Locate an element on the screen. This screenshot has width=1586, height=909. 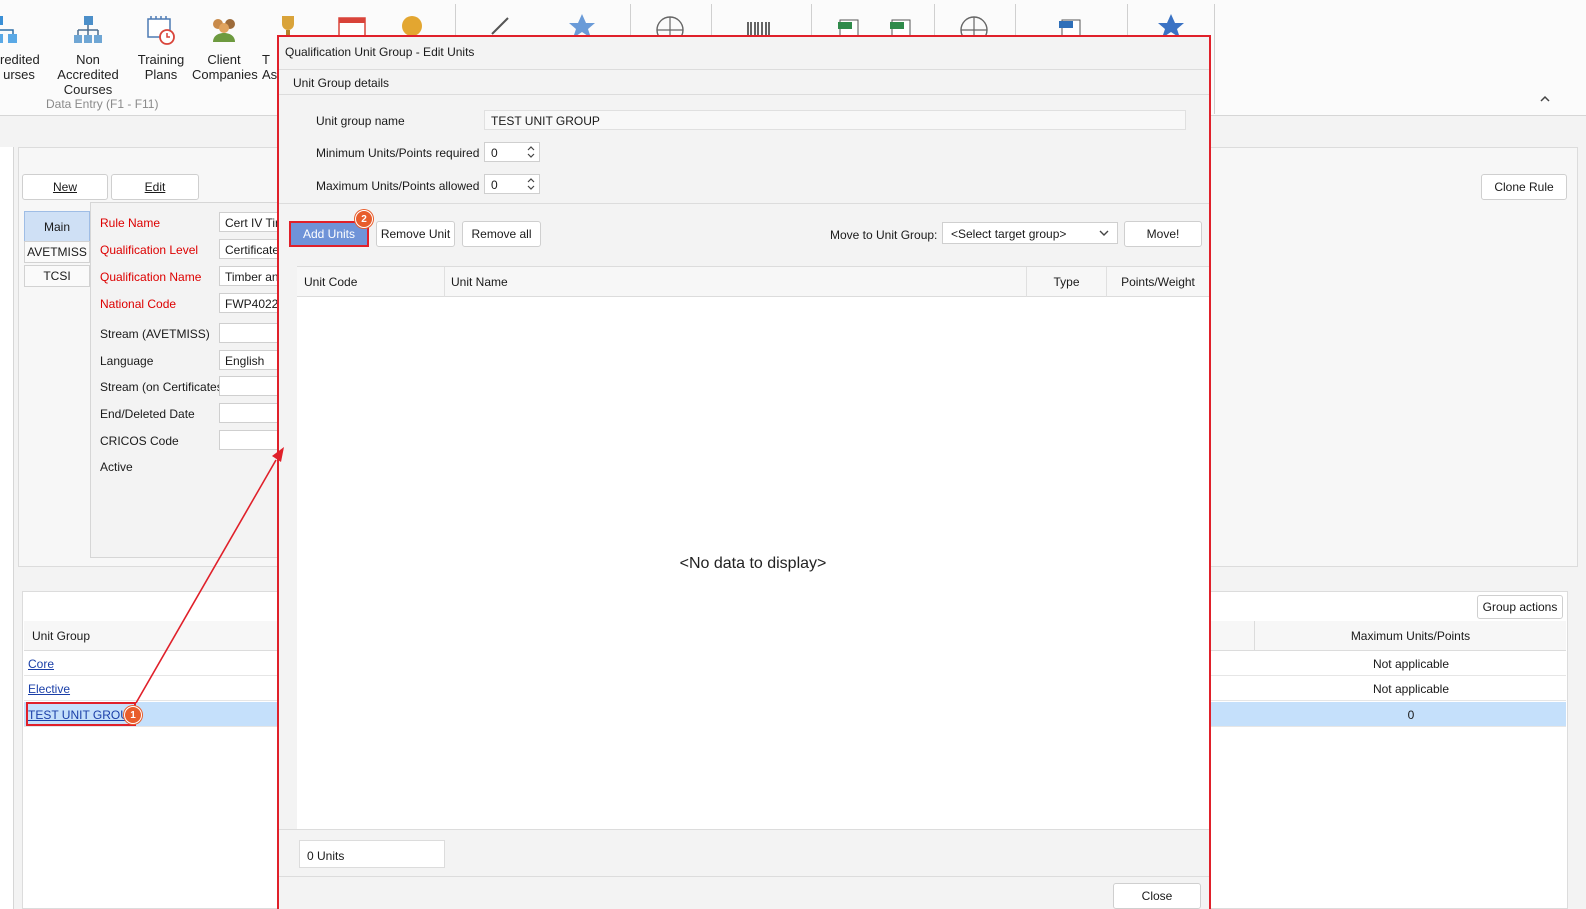
column-header-label: Maximum Units/Points is located at coordinates (1410, 635).